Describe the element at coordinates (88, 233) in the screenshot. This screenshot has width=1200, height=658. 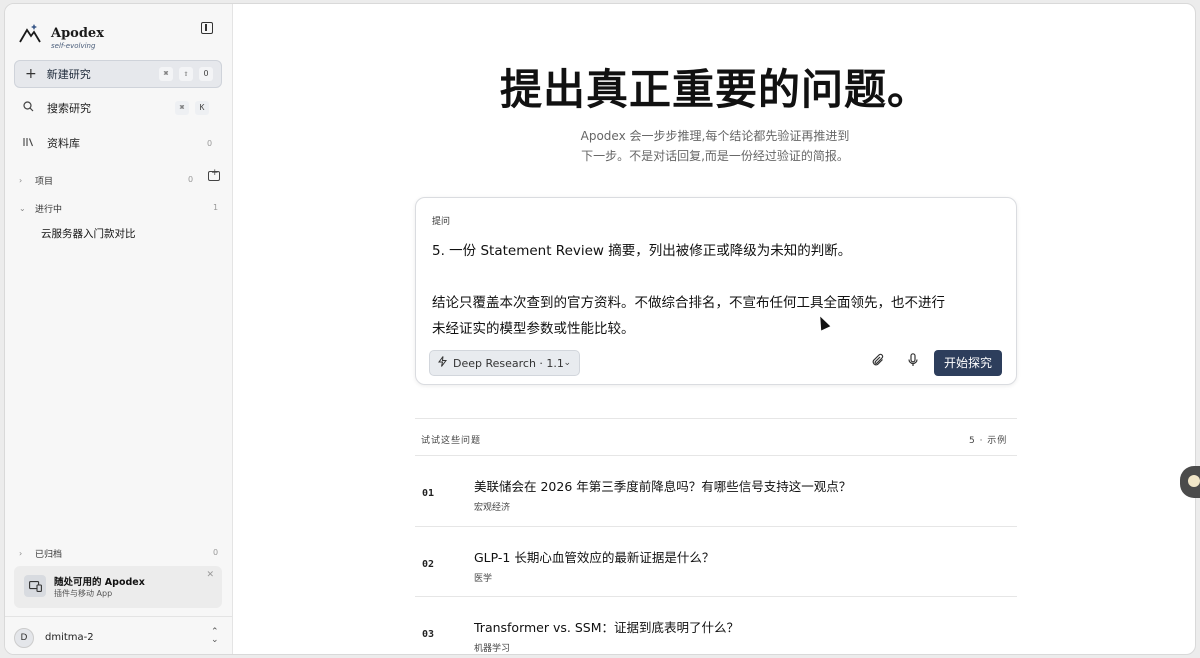
I see `ongoing-research-item: 云服务器入门款对比` at that location.